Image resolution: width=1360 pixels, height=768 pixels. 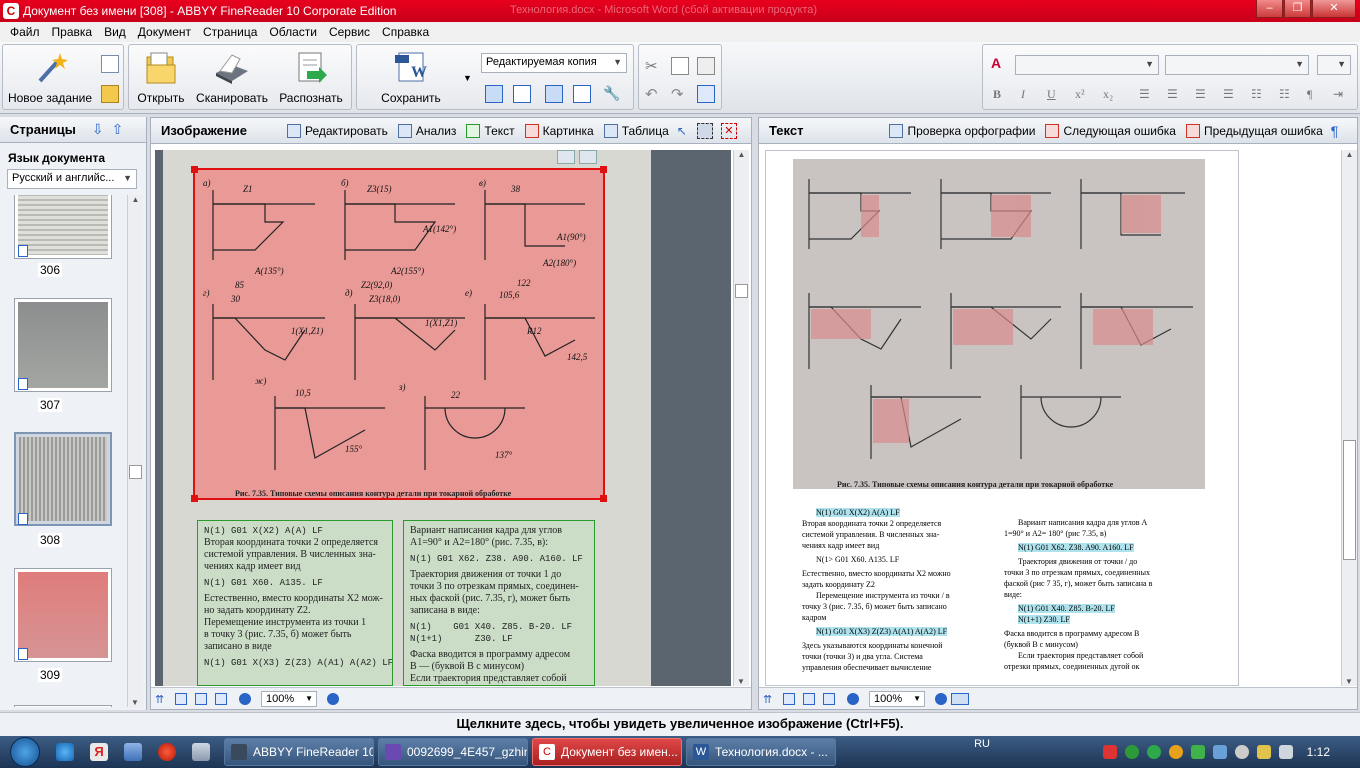 What do you see at coordinates (293, 32) in the screenshot?
I see `menu-areas: Области` at bounding box center [293, 32].